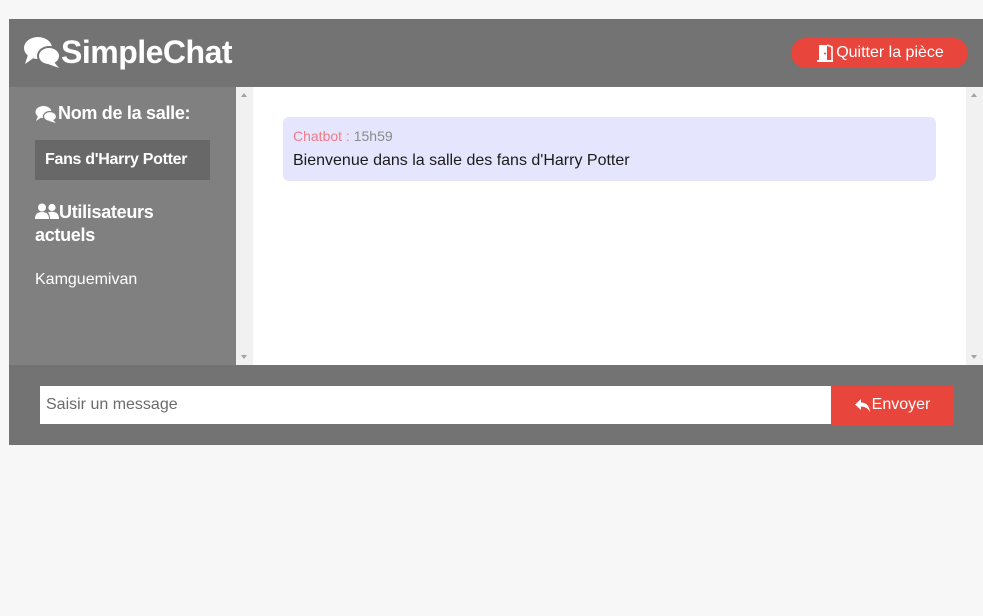  I want to click on send-label: Envoyer, so click(901, 404).